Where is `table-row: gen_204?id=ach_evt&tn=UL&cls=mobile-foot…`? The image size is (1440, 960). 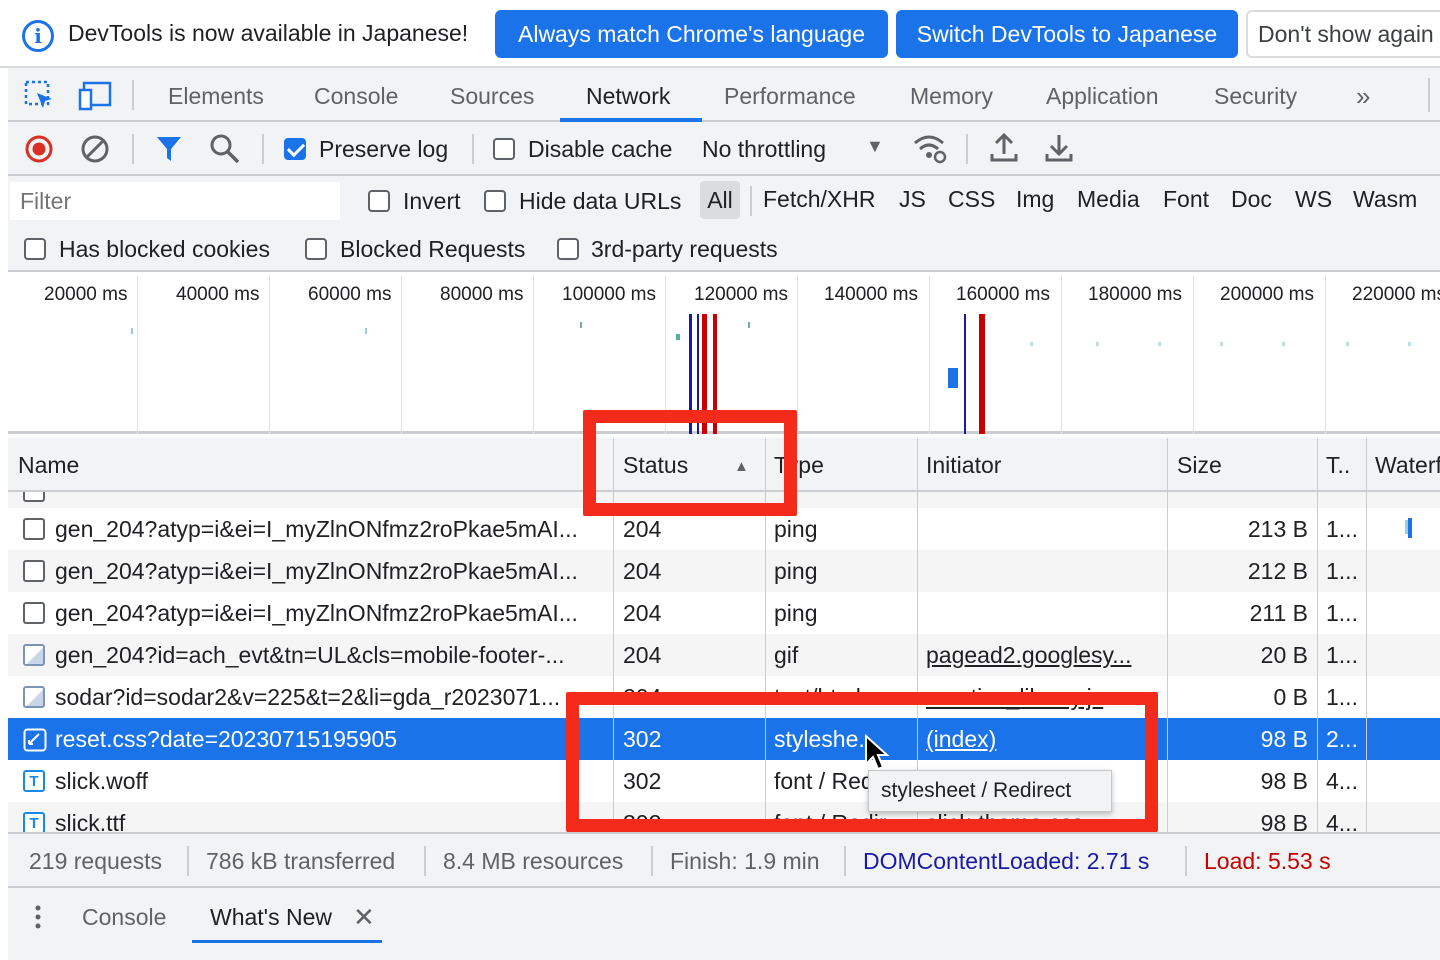 table-row: gen_204?id=ach_evt&tn=UL&cls=mobile-foot… is located at coordinates (724, 655).